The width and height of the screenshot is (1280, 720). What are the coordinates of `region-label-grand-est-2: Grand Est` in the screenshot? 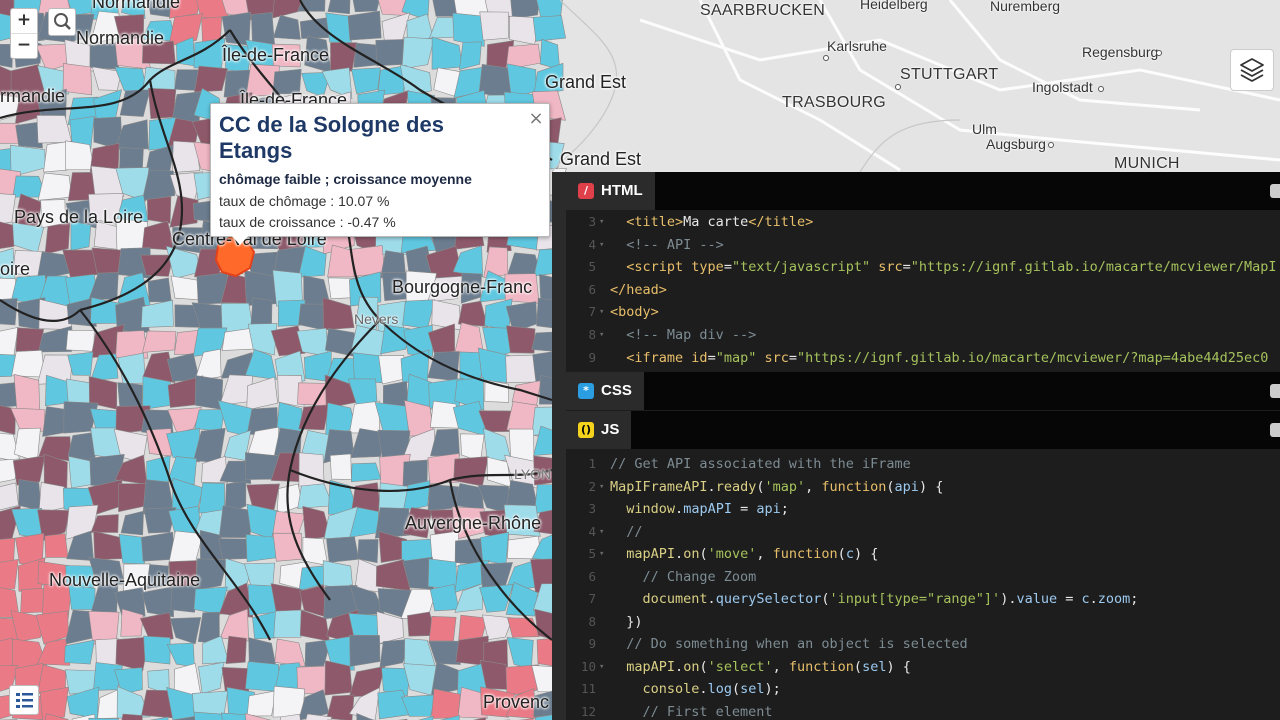 It's located at (601, 159).